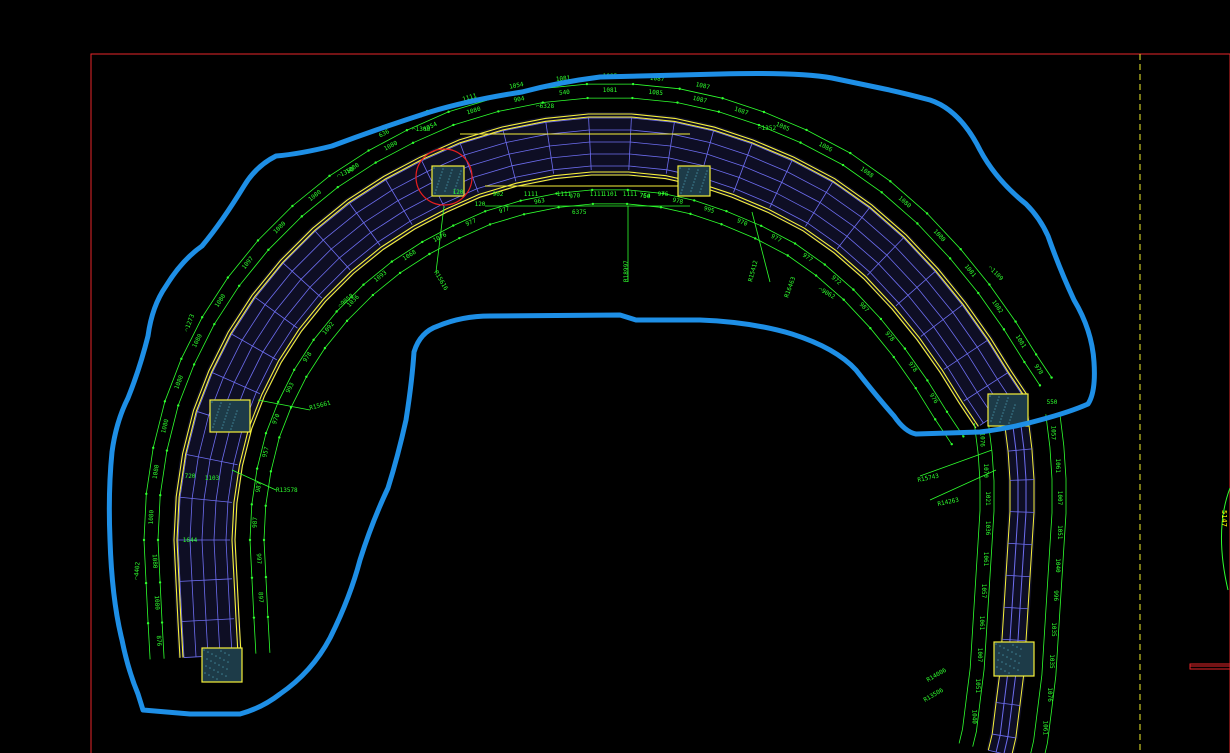  What do you see at coordinates (983, 591) in the screenshot?
I see `lower-dimension-label: 1057` at bounding box center [983, 591].